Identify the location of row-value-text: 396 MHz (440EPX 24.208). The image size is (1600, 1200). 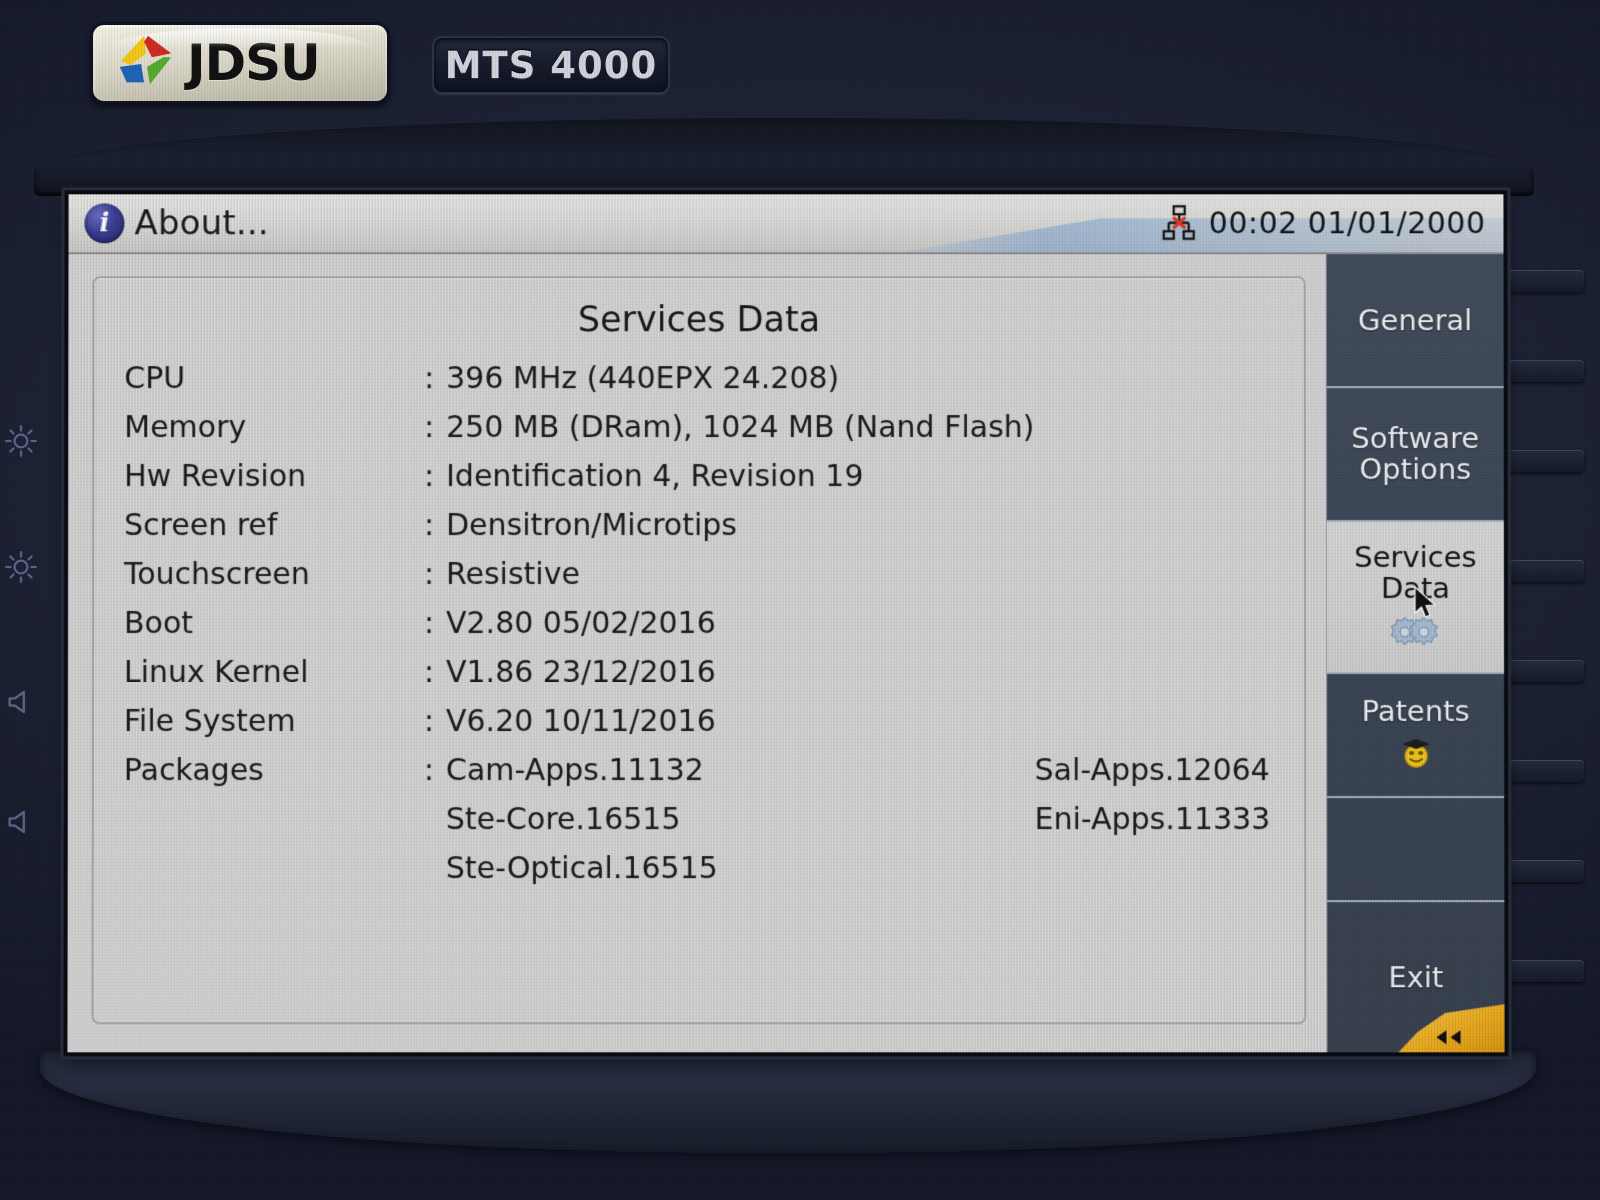
(643, 379).